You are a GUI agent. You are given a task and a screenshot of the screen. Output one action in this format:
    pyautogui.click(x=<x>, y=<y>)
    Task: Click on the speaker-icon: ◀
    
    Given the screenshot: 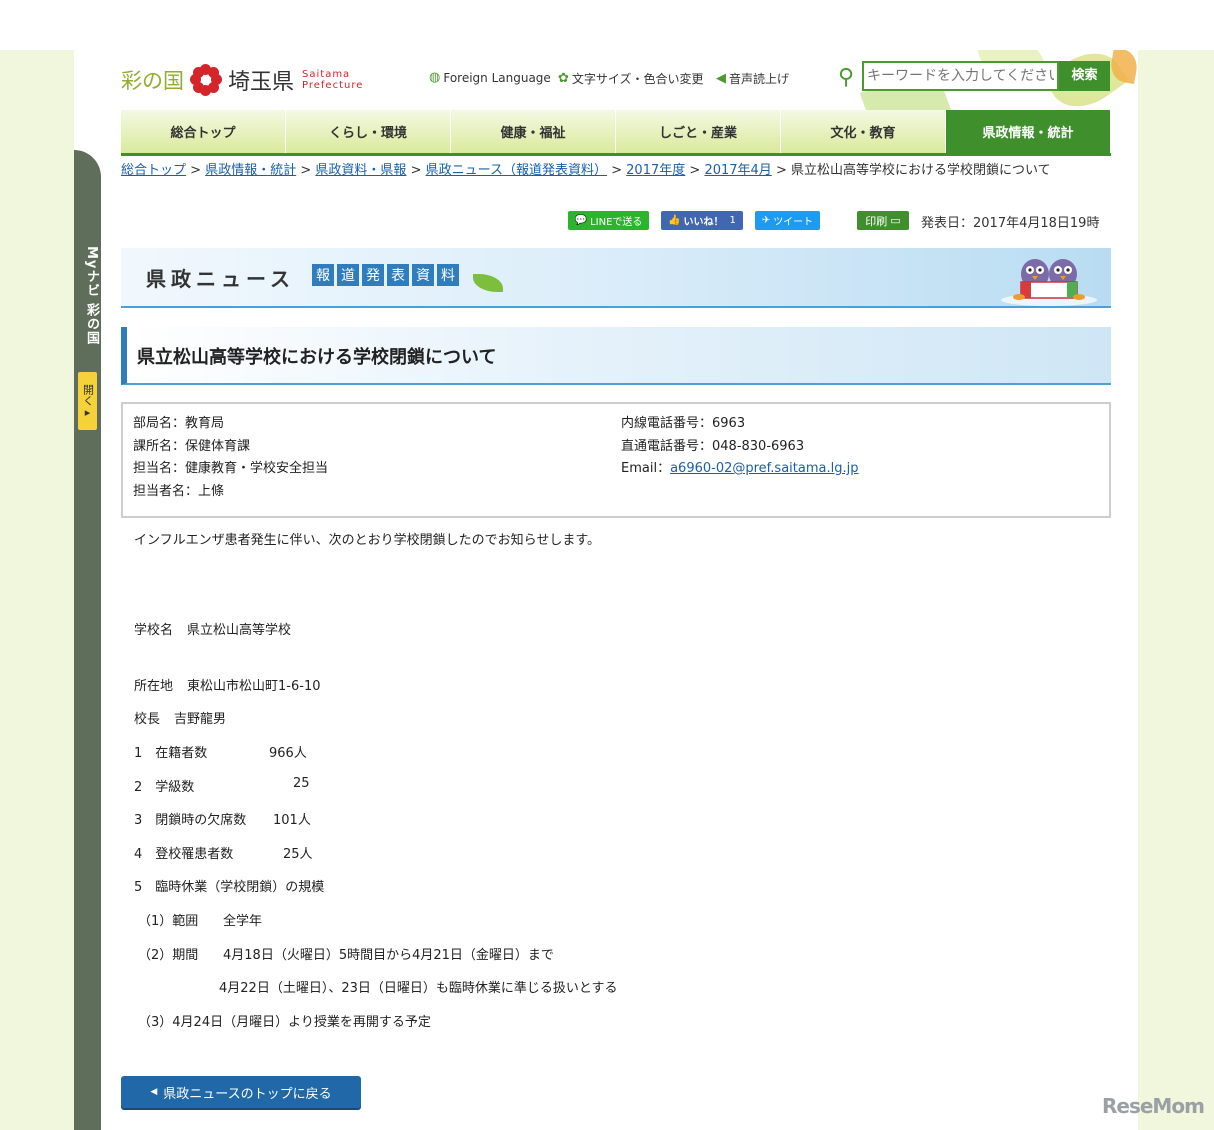 What is the action you would take?
    pyautogui.click(x=721, y=78)
    